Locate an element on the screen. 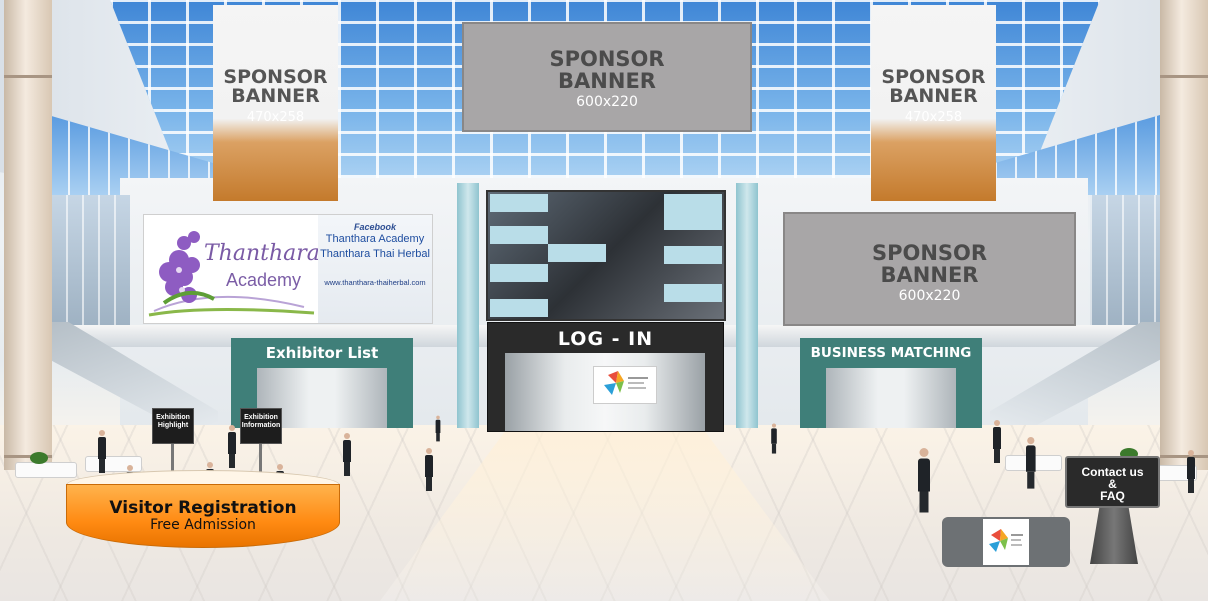  booth-interior is located at coordinates (891, 398).